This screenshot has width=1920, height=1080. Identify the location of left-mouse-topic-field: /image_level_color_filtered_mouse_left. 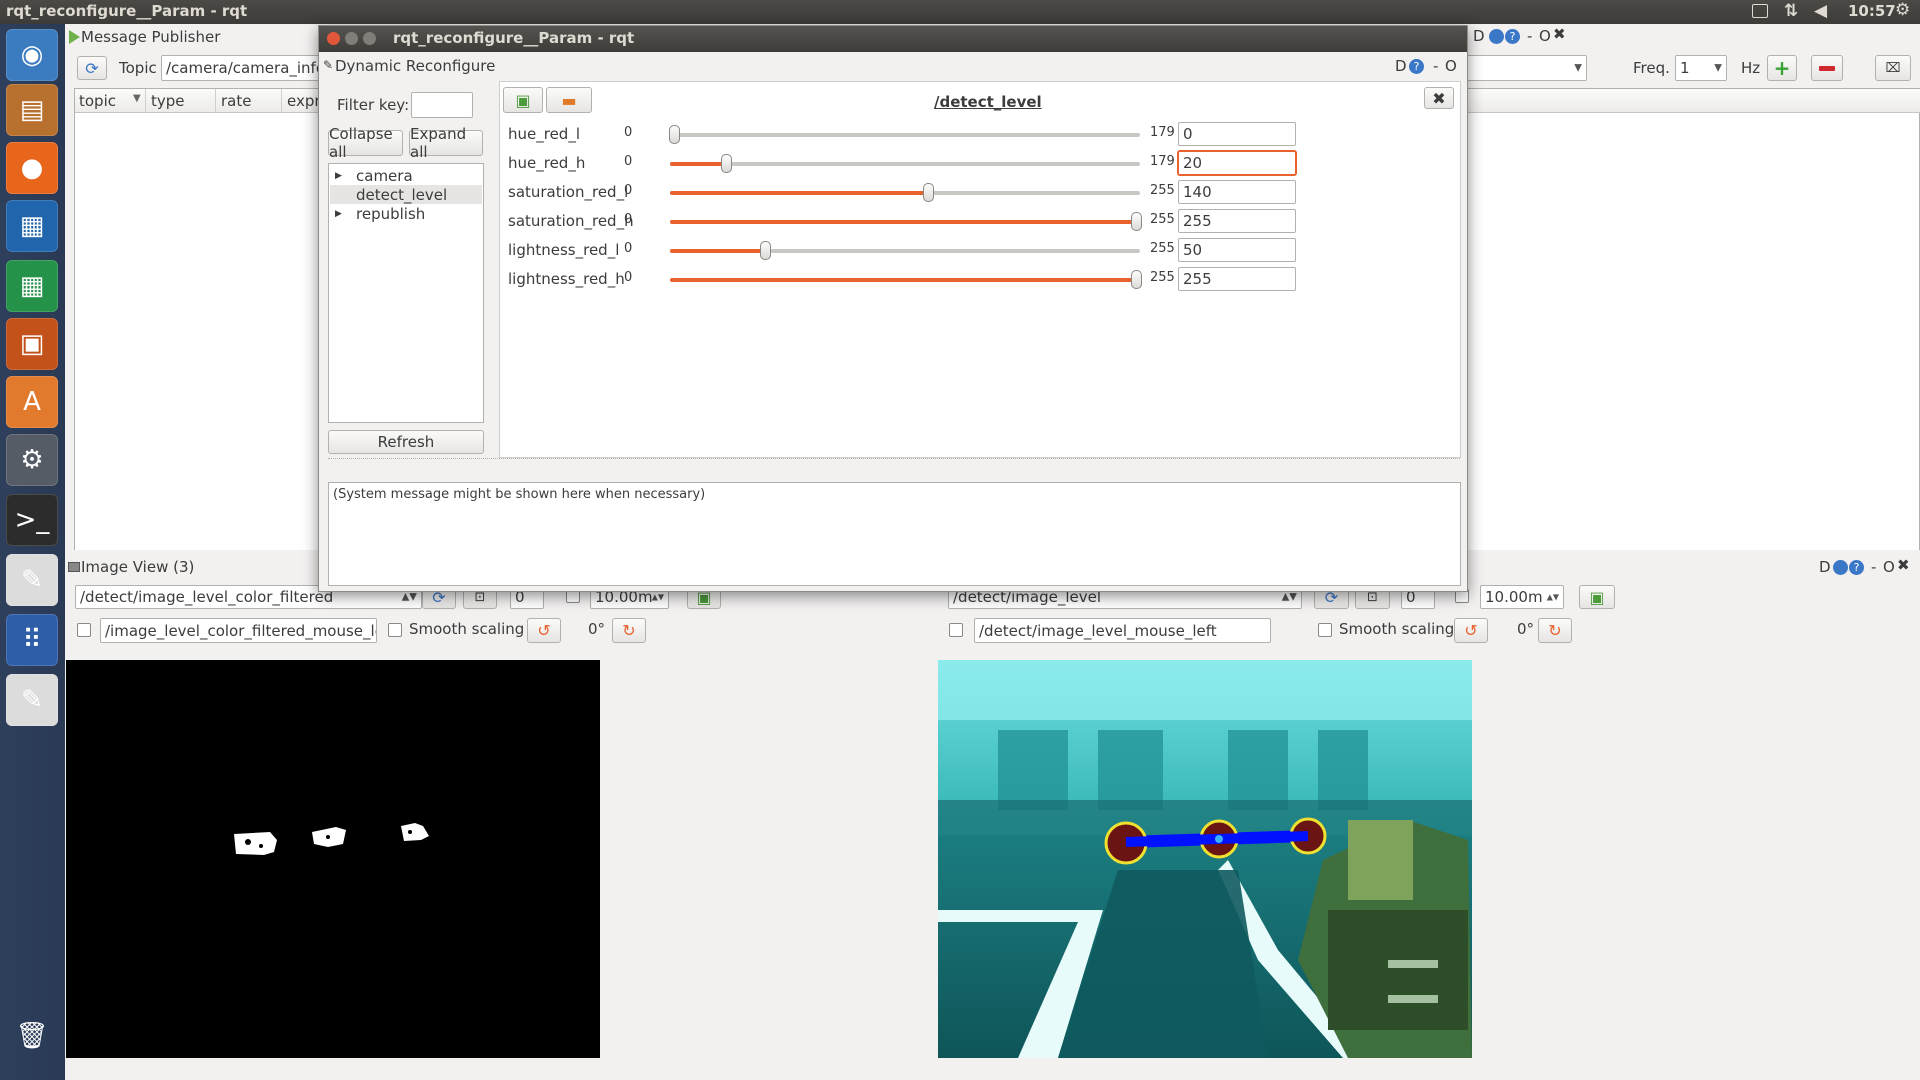
(238, 630).